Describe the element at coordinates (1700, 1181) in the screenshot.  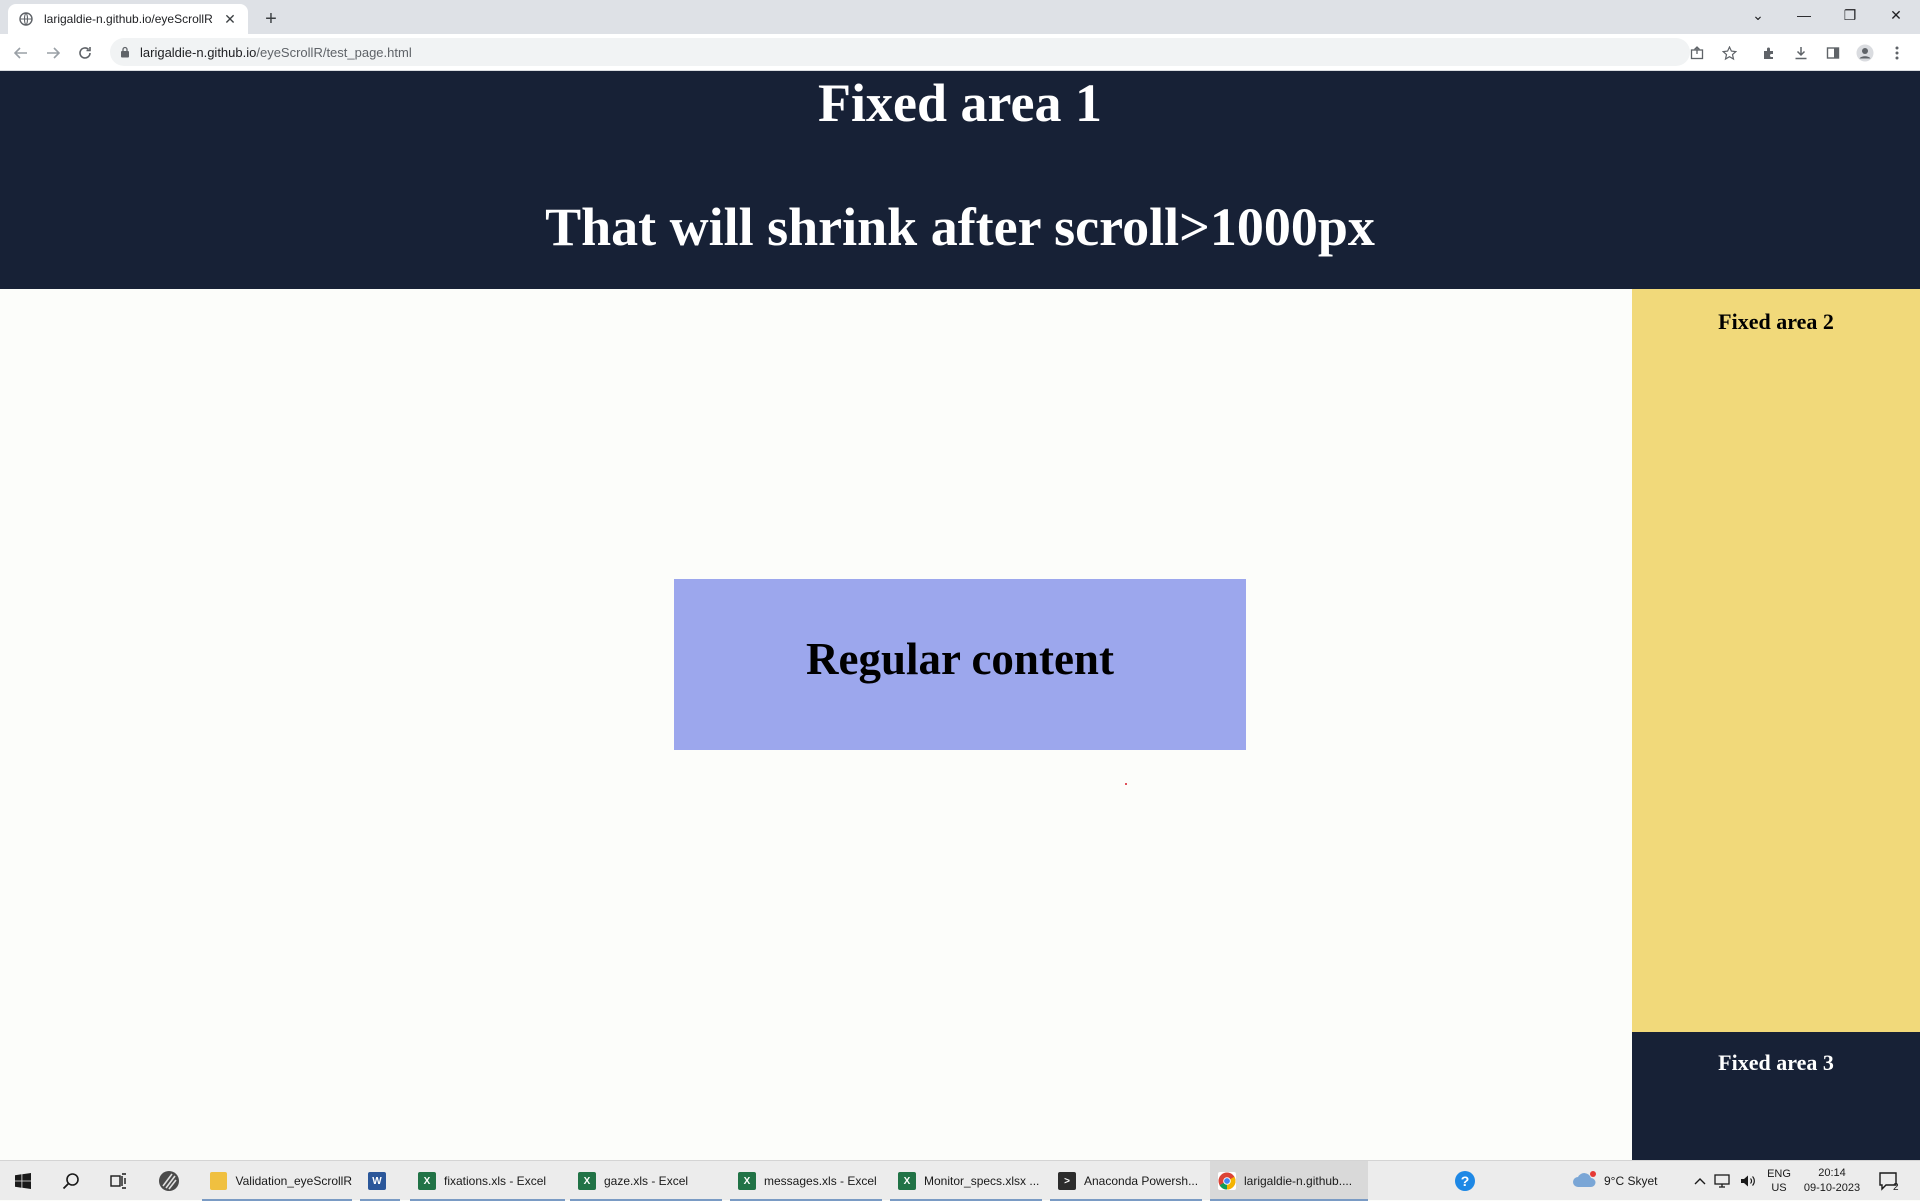
I see `chevron-up-icon` at that location.